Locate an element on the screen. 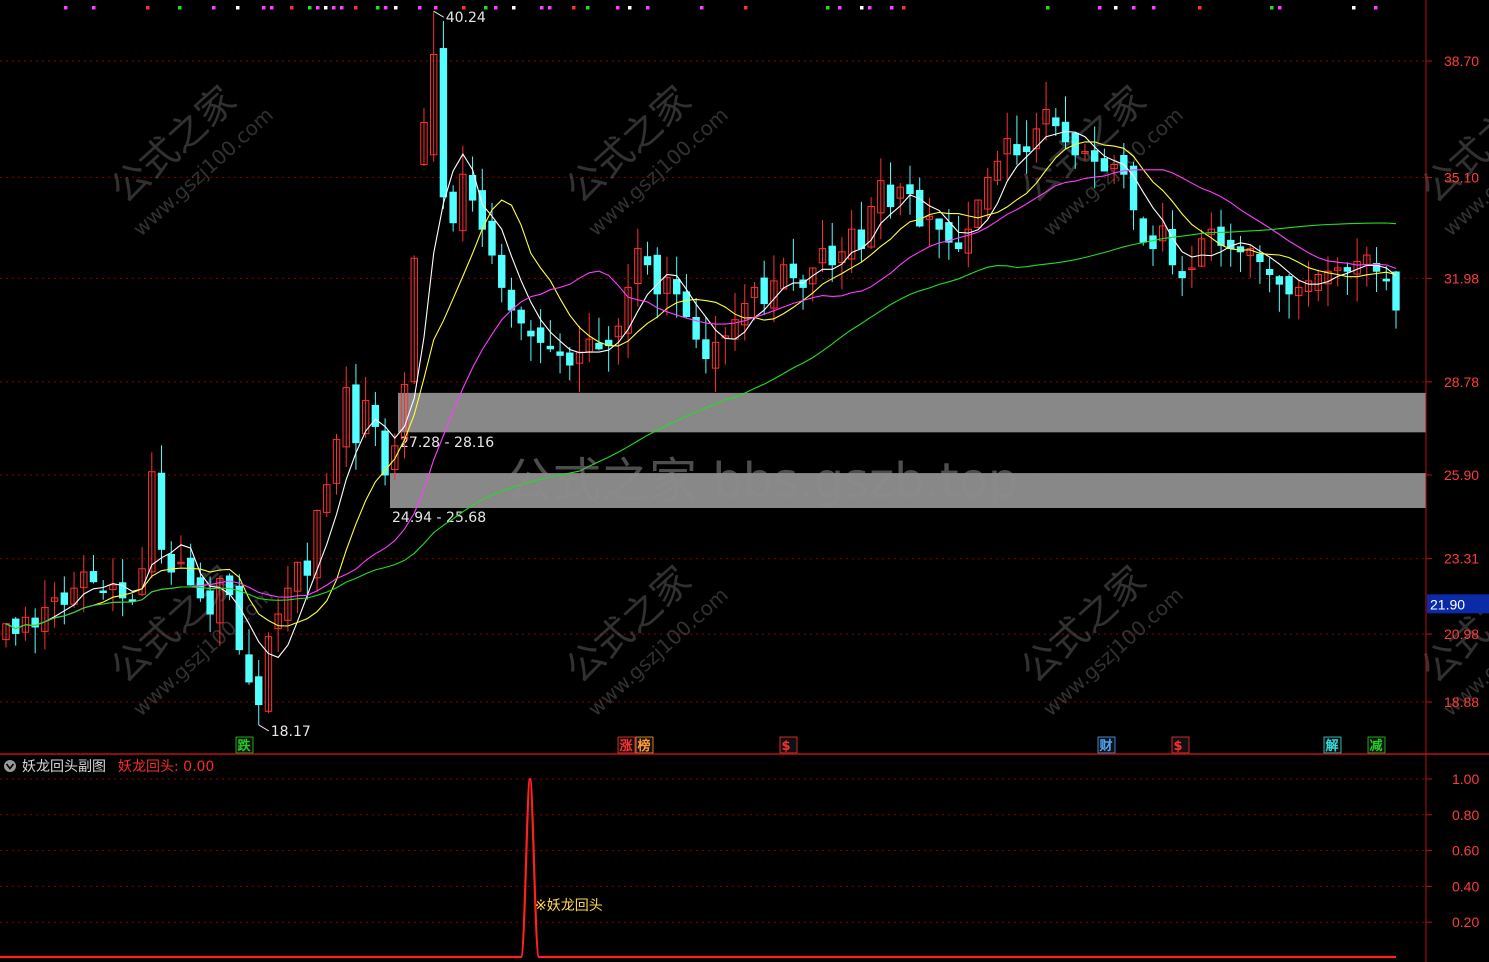  event-tags: 跌 涨榜 $ 财 $ 解 减 is located at coordinates (810, 745).